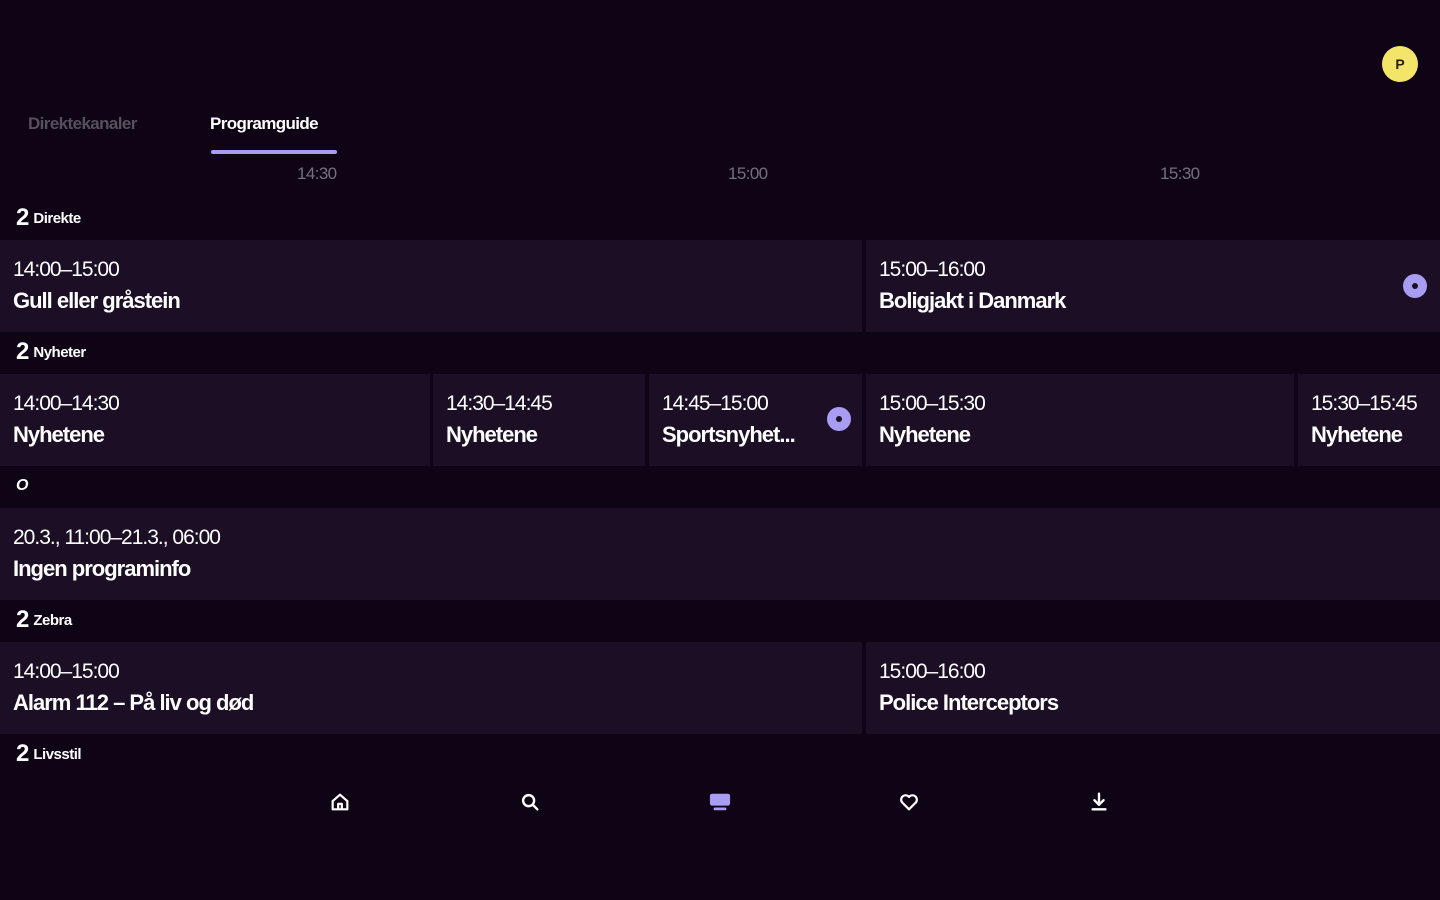 Image resolution: width=1440 pixels, height=900 pixels. I want to click on timeline: 14:30 15:00 15:30, so click(720, 176).